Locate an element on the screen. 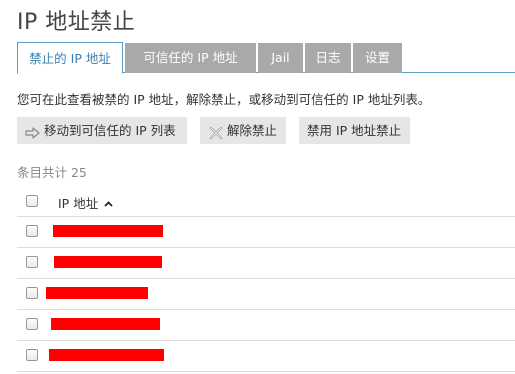 This screenshot has width=515, height=374. tab-banned-ips: 禁止的 IP 地址 is located at coordinates (70, 58).